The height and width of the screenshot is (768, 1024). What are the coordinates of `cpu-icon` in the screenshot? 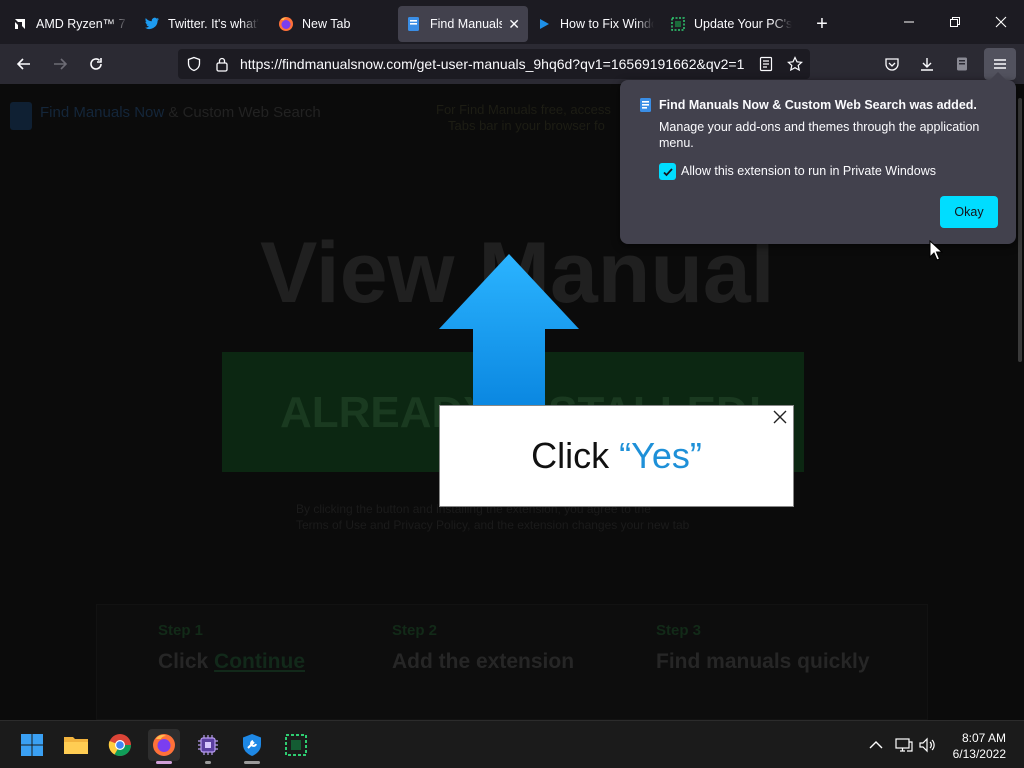 It's located at (208, 745).